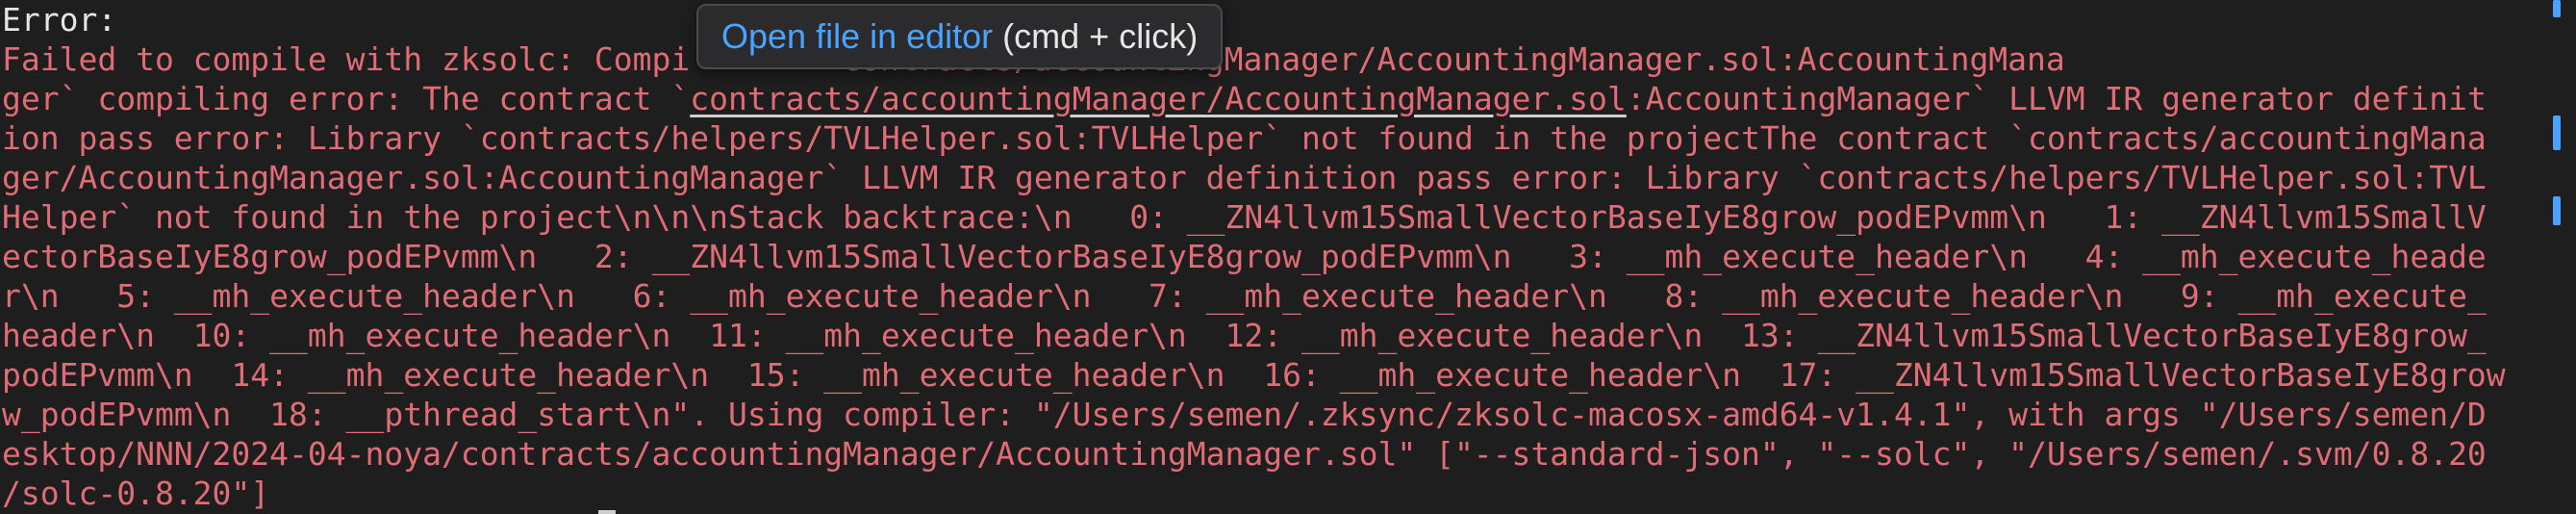  I want to click on open-file-tooltip: Open file in editor (cmd + click), so click(960, 37).